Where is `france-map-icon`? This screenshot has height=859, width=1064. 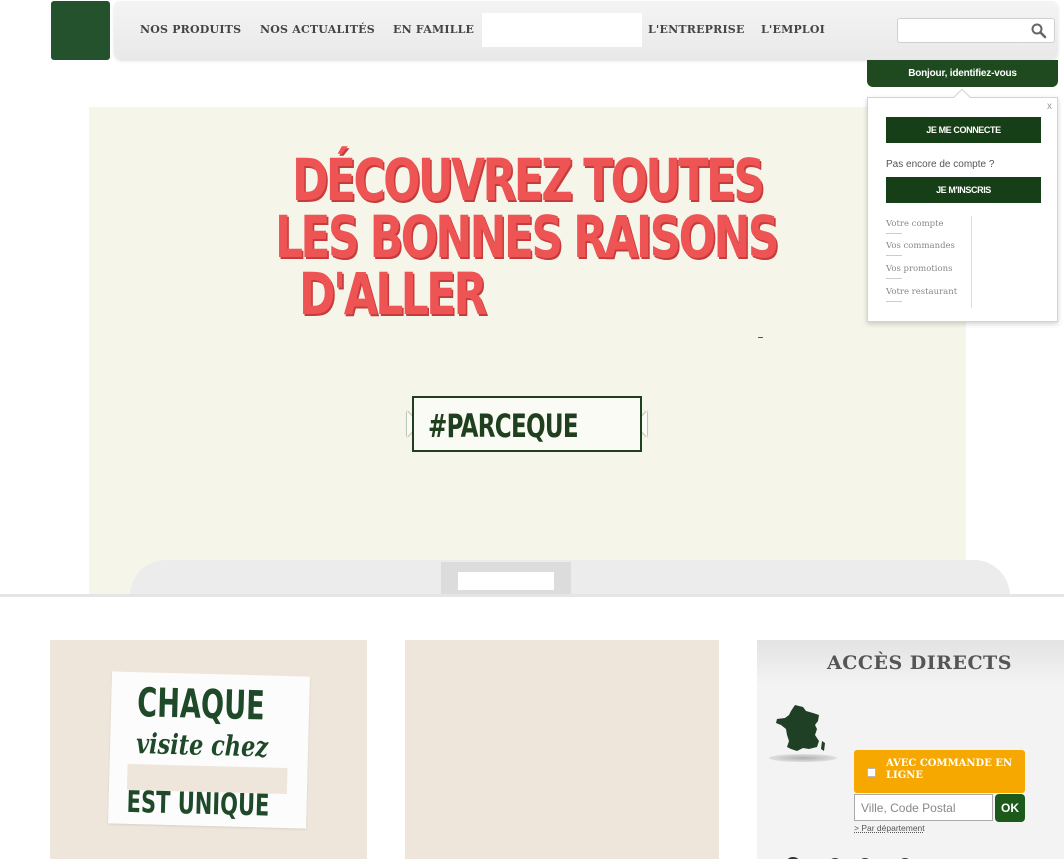 france-map-icon is located at coordinates (801, 729).